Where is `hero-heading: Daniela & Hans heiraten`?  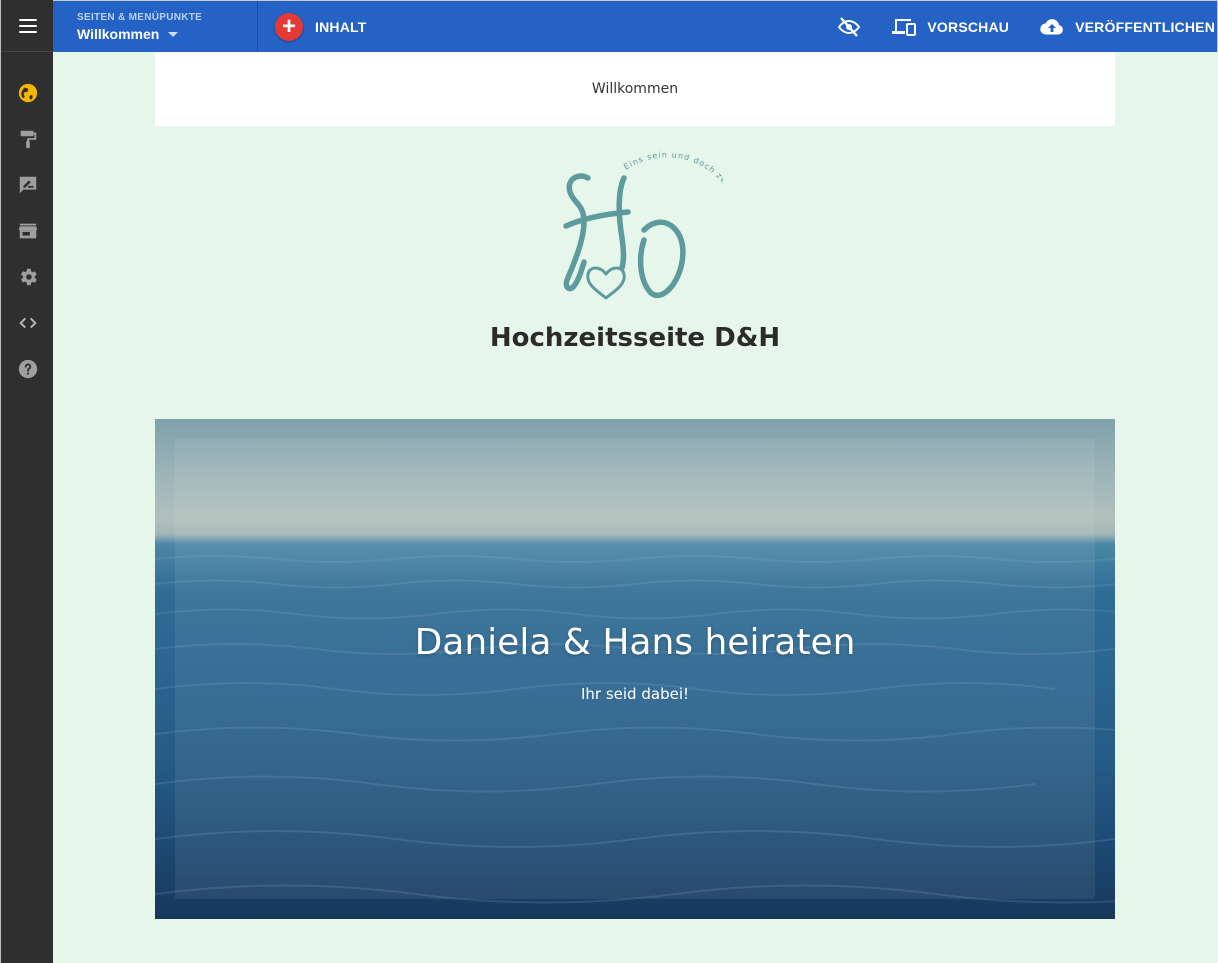 hero-heading: Daniela & Hans heiraten is located at coordinates (635, 642).